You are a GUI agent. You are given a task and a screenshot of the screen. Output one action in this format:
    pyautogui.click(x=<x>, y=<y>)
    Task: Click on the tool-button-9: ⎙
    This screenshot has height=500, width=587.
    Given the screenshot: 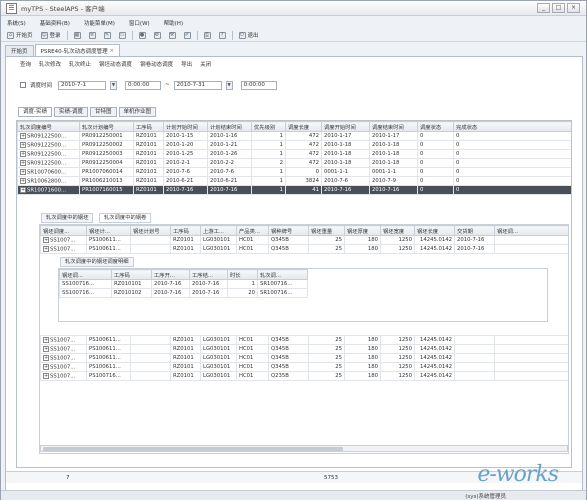 What is the action you would take?
    pyautogui.click(x=207, y=35)
    